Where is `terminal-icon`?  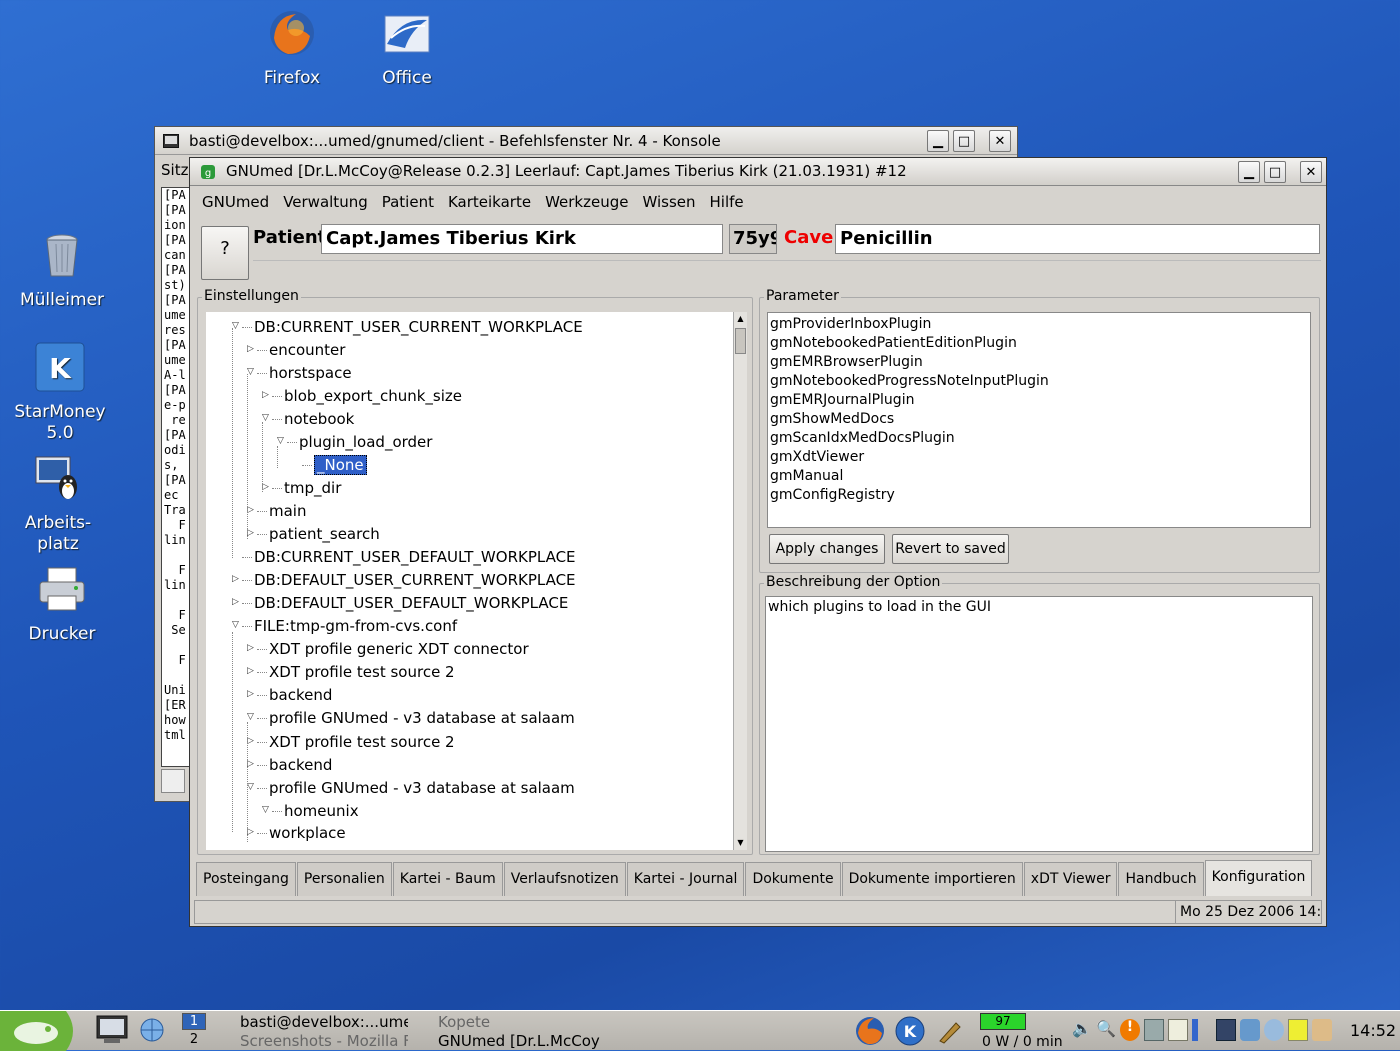
terminal-icon is located at coordinates (112, 1030).